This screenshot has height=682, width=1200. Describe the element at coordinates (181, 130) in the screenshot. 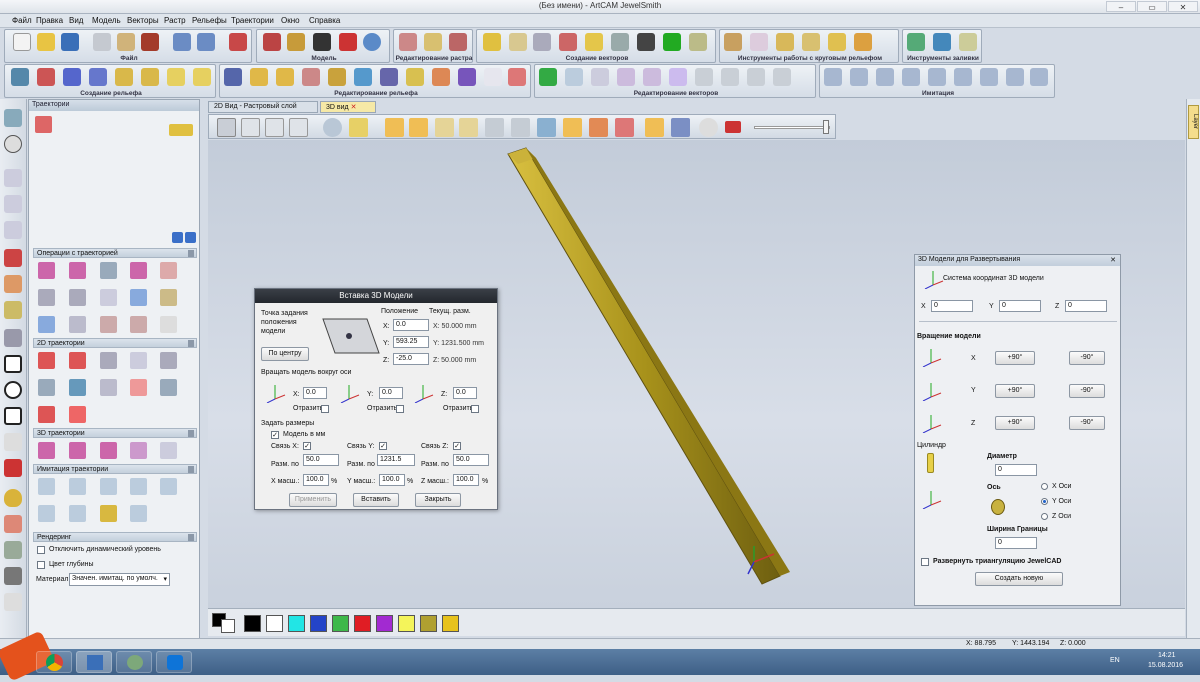

I see `toolpath-key-icon` at that location.